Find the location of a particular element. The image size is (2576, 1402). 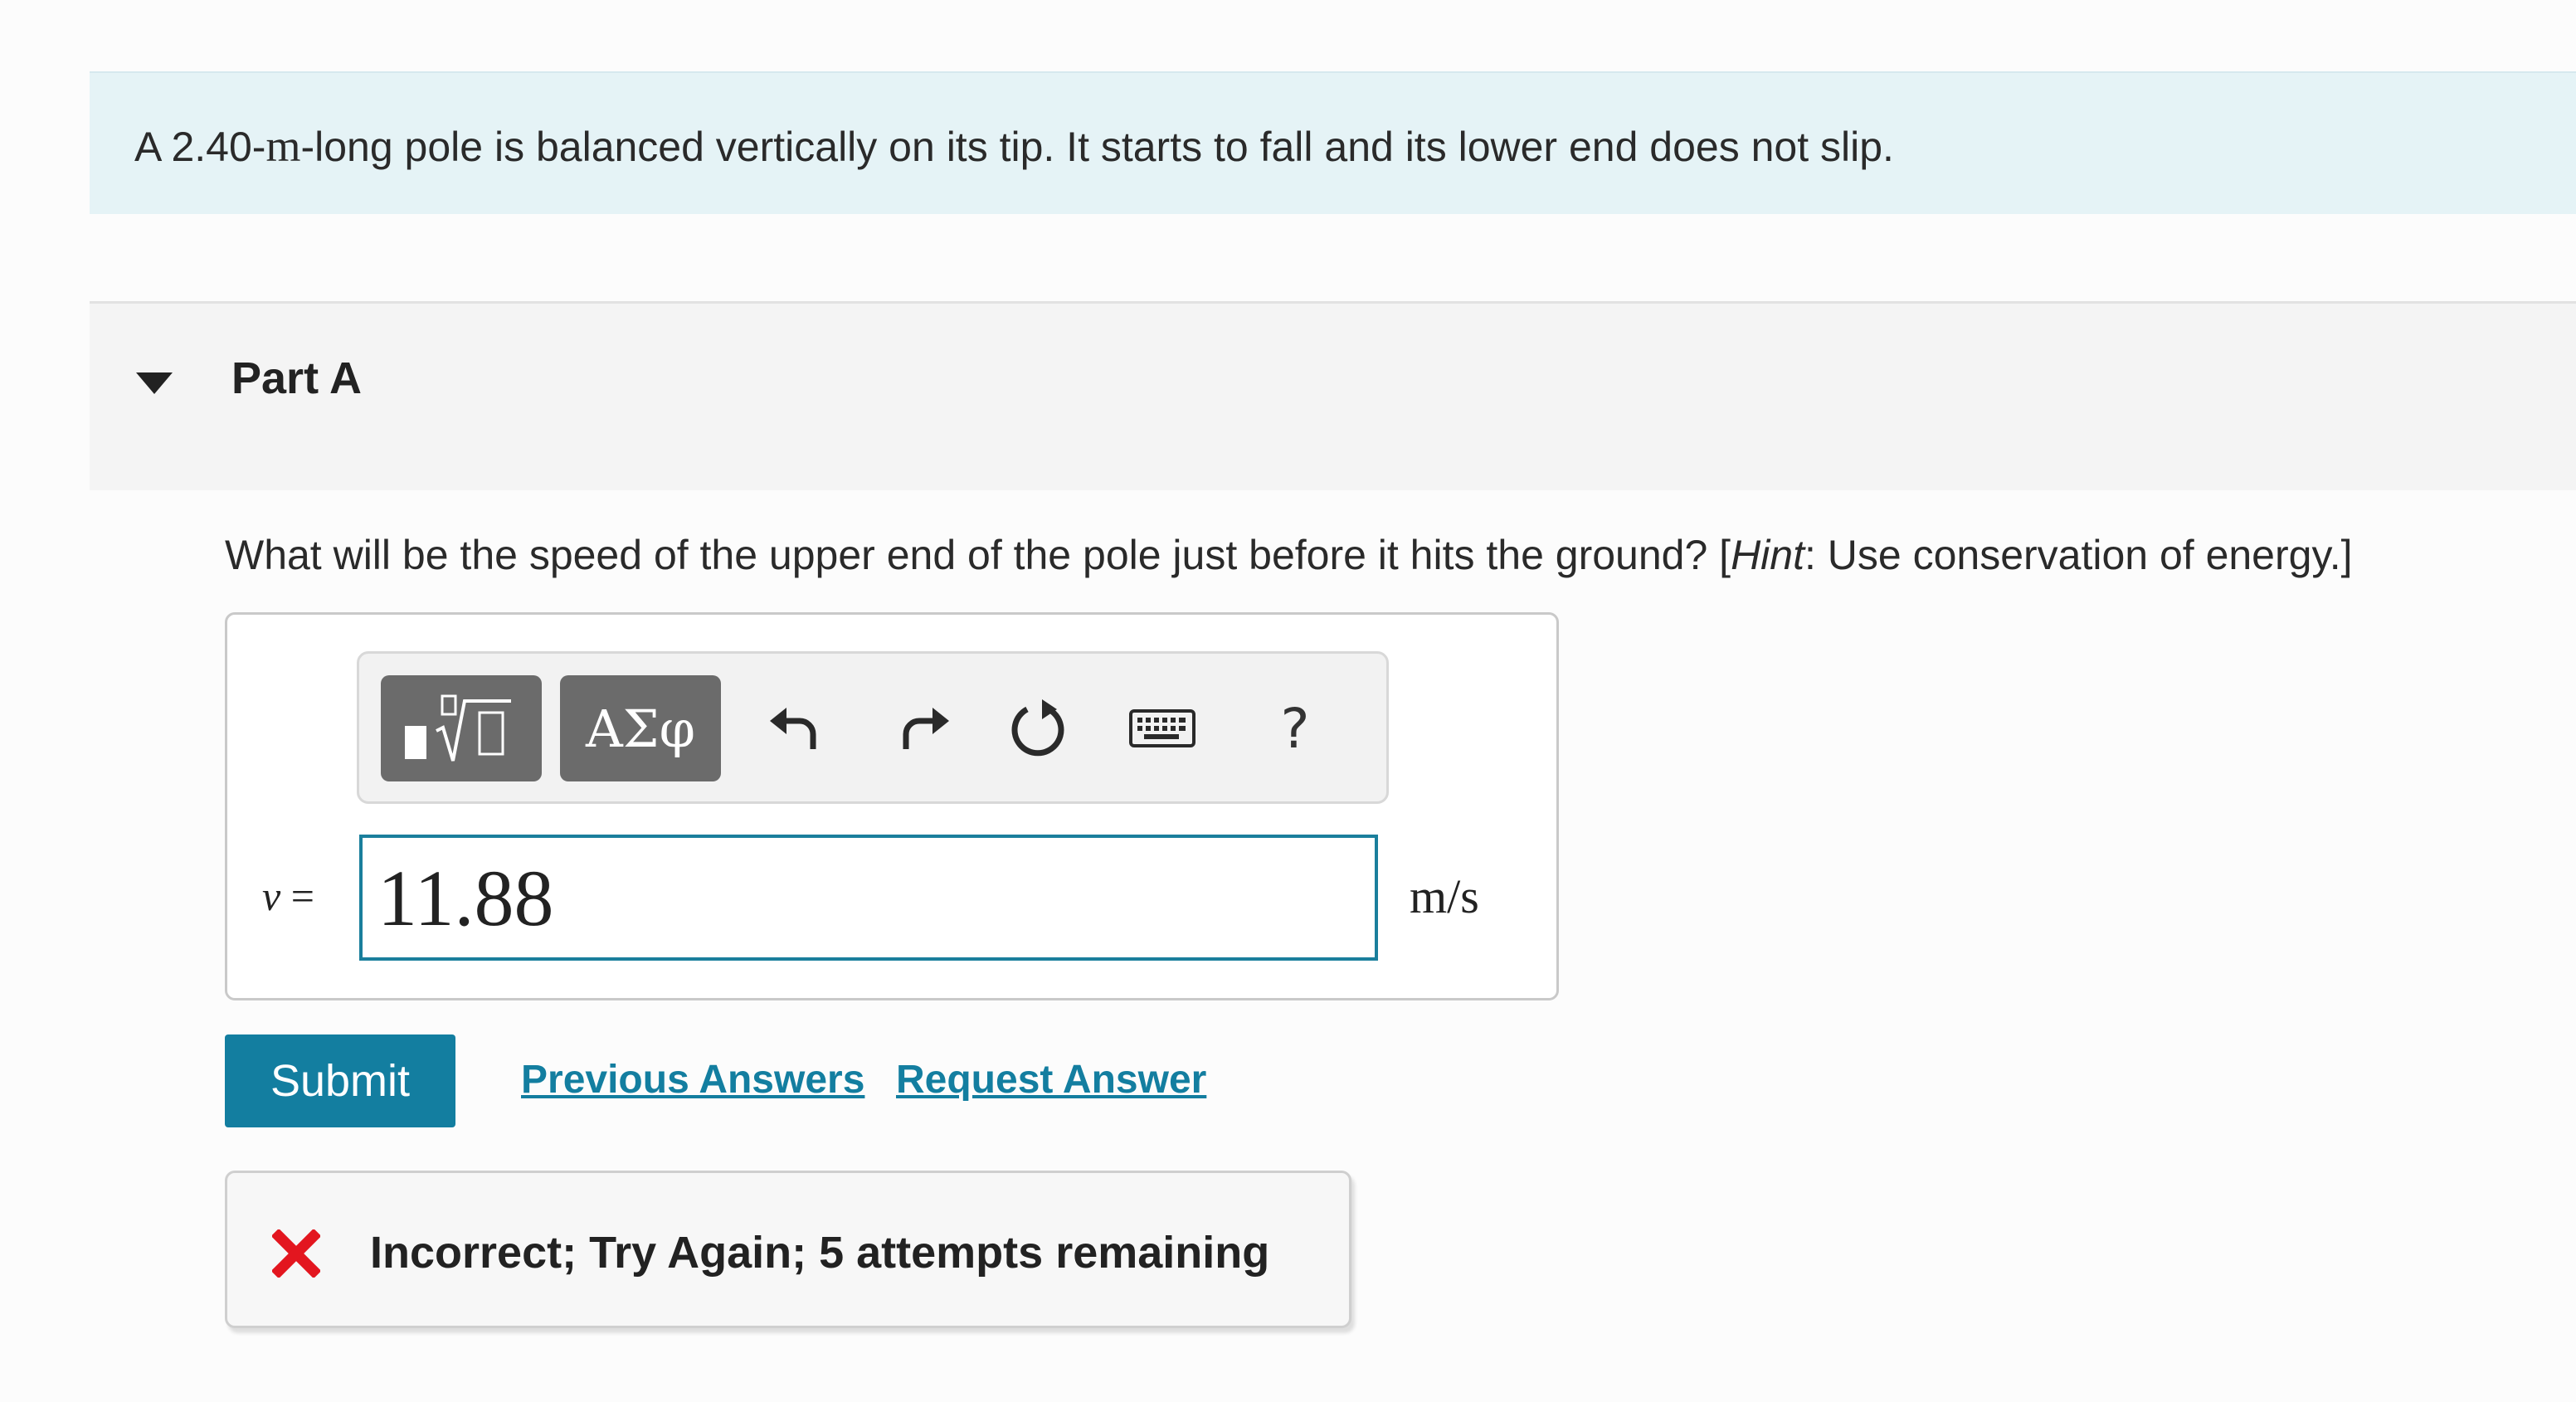

answer-box: ΑΣφ ? v = 11.88 m/s is located at coordinates (892, 806).